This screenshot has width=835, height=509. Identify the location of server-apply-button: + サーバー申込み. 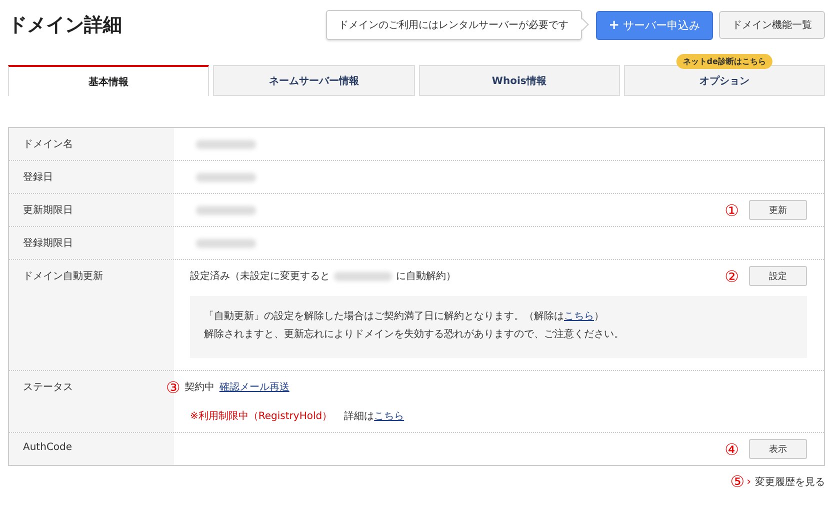
(654, 25).